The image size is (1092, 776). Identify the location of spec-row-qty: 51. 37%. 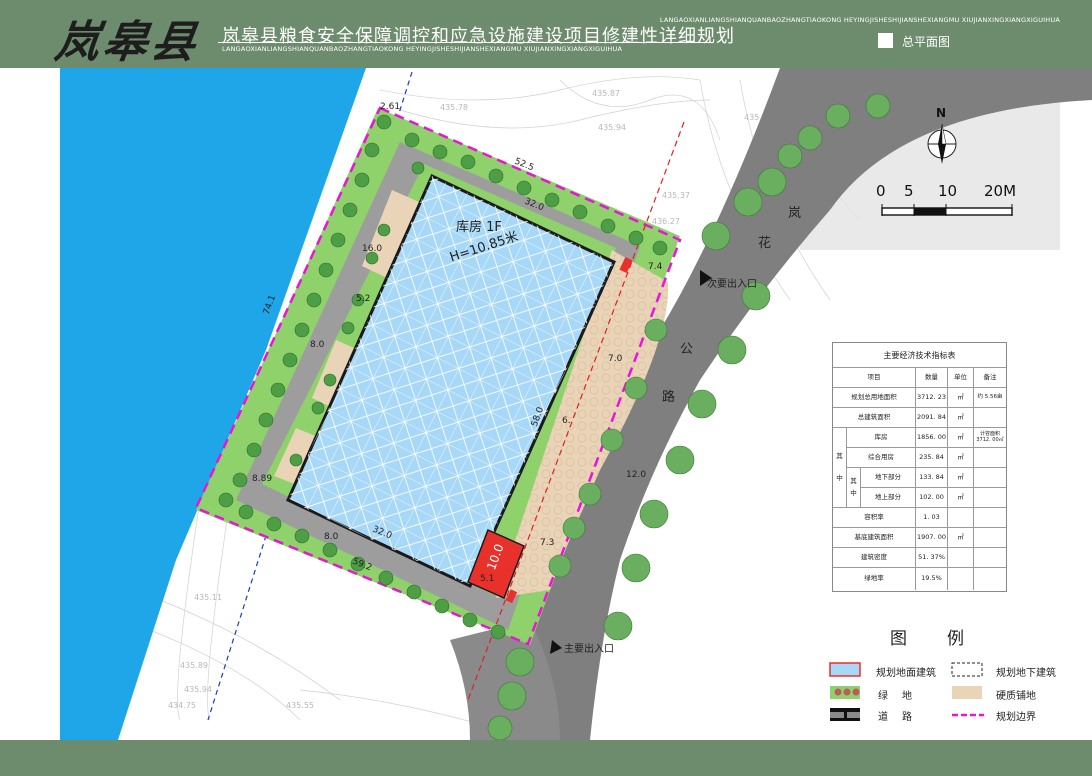
(932, 558).